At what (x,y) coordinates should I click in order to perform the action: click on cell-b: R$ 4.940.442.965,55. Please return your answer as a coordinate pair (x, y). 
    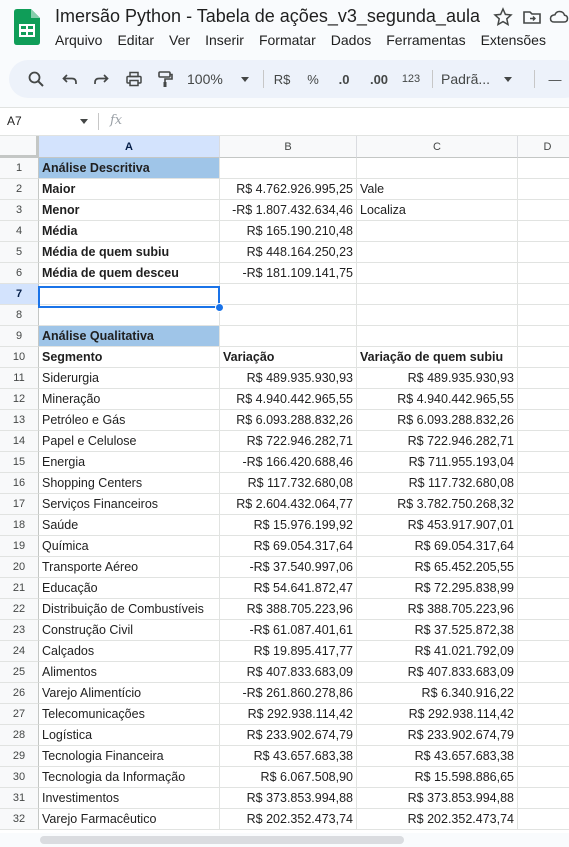
    Looking at the image, I should click on (288, 399).